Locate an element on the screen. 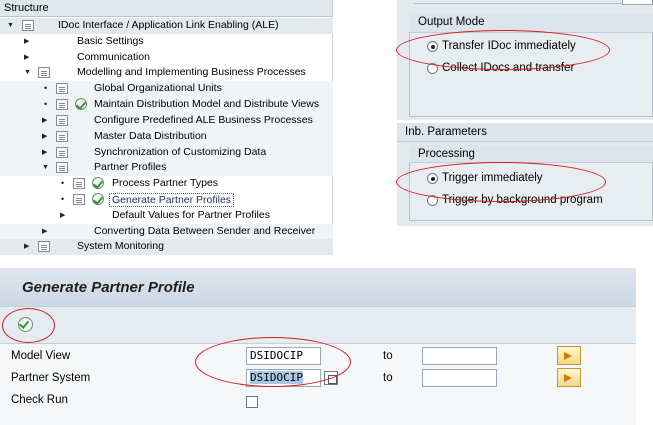 The width and height of the screenshot is (653, 425). tree-node-label: Generate Partner Profiles is located at coordinates (172, 200).